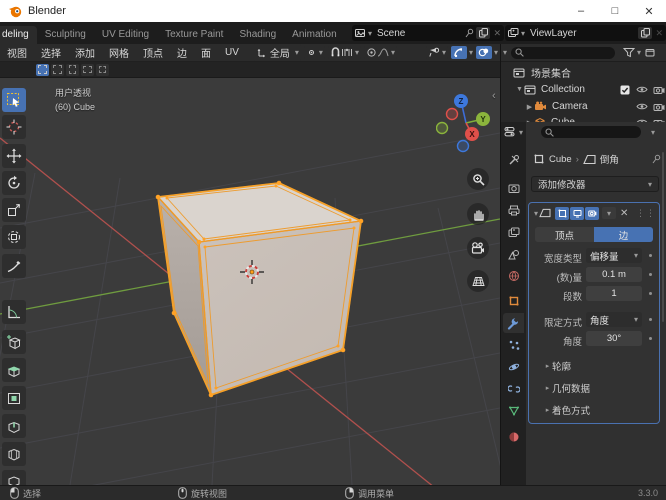 The height and width of the screenshot is (500, 666). I want to click on close-button: ✕, so click(649, 11).